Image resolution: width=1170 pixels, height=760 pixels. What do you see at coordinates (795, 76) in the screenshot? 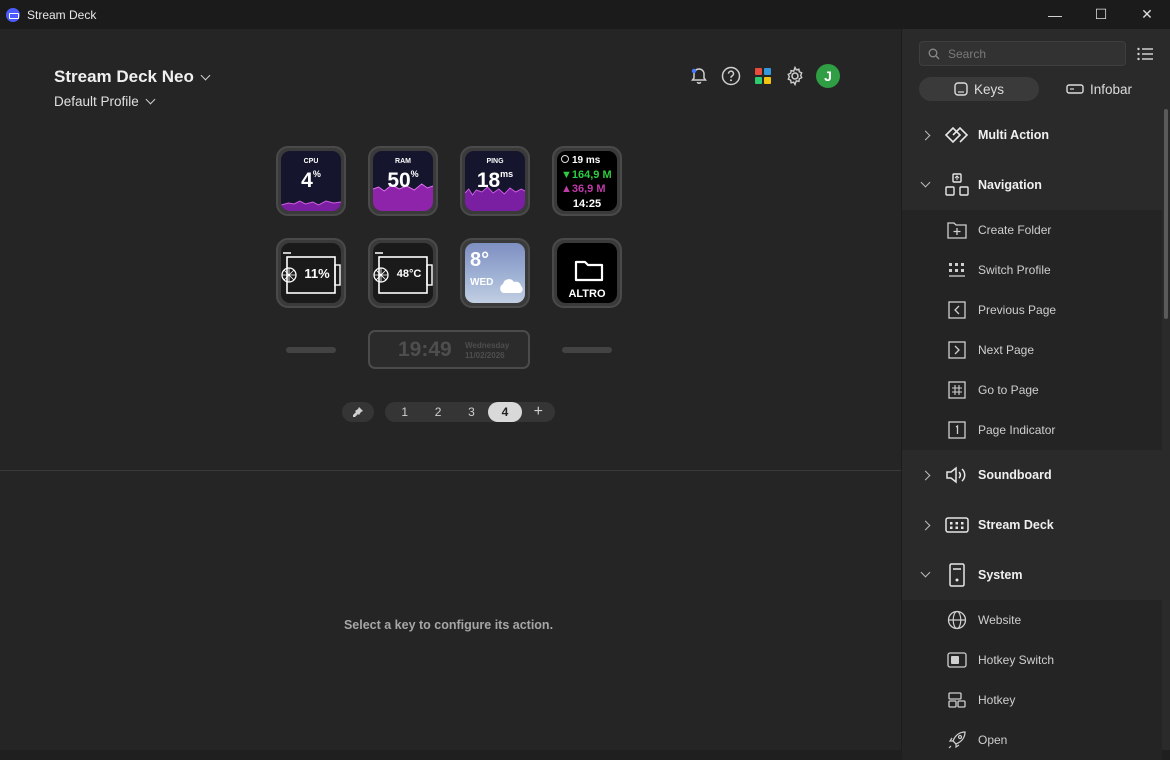
I see `settings-icon` at bounding box center [795, 76].